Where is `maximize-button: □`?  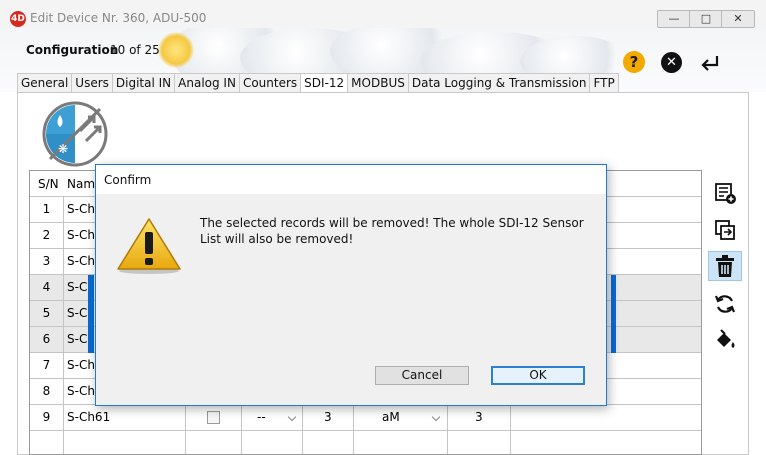
maximize-button: □ is located at coordinates (706, 19).